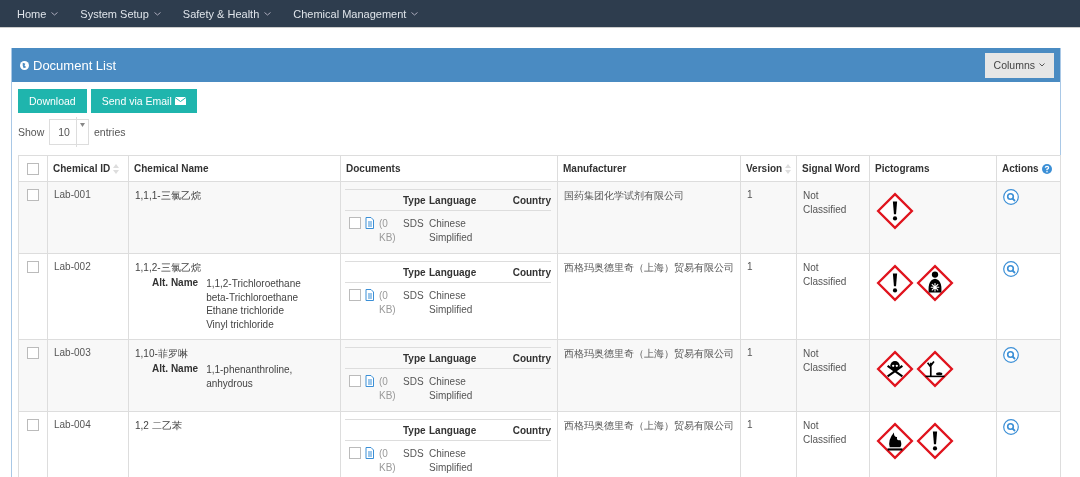  I want to click on column-header: Manufacturer, so click(649, 168).